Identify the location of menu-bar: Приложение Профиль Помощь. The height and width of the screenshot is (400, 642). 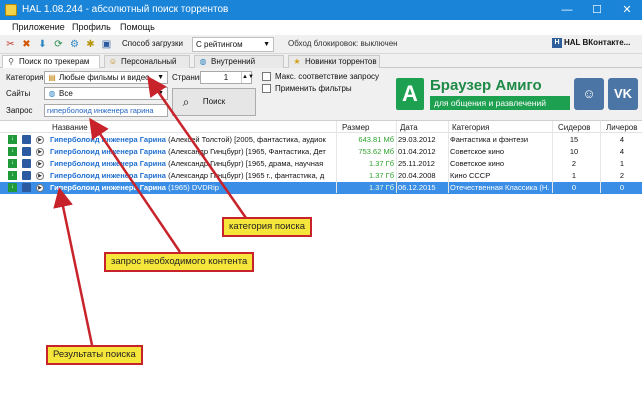
(321, 27).